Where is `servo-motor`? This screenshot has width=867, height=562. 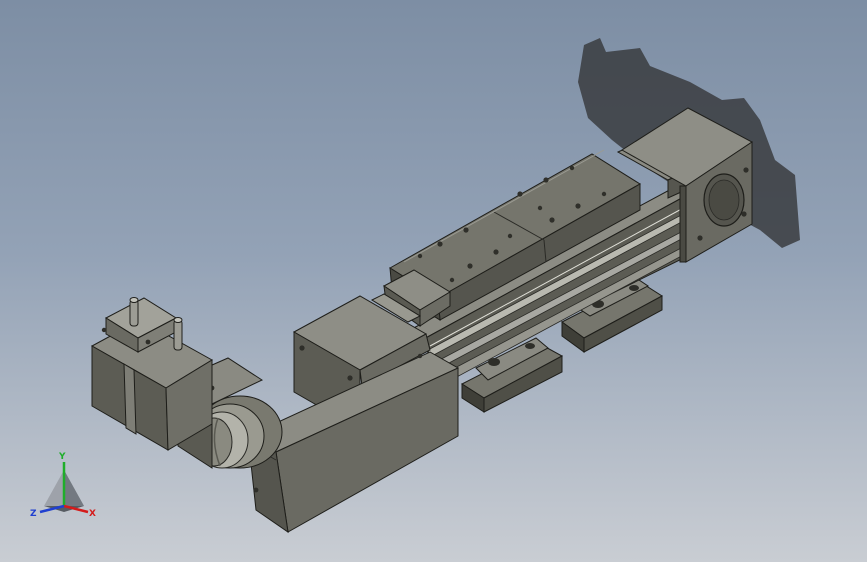 servo-motor is located at coordinates (151, 374).